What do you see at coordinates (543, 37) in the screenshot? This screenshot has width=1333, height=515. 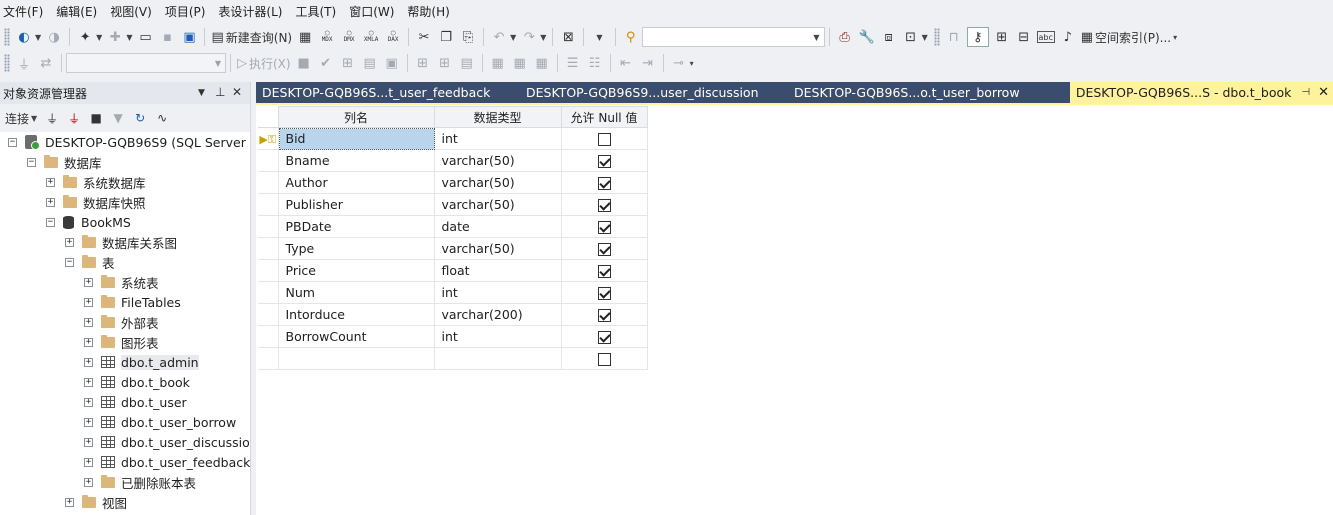 I see `redo-dropdown-icon: ▼` at bounding box center [543, 37].